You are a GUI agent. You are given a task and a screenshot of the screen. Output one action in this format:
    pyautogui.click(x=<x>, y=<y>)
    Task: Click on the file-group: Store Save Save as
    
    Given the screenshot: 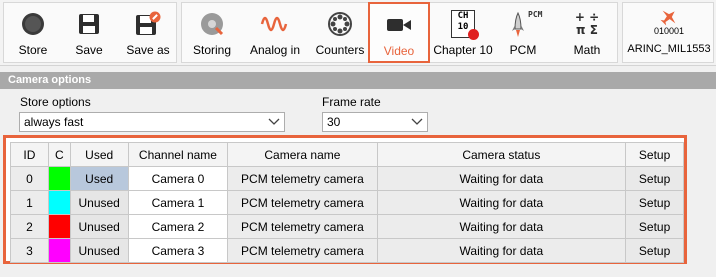 What is the action you would take?
    pyautogui.click(x=90, y=32)
    